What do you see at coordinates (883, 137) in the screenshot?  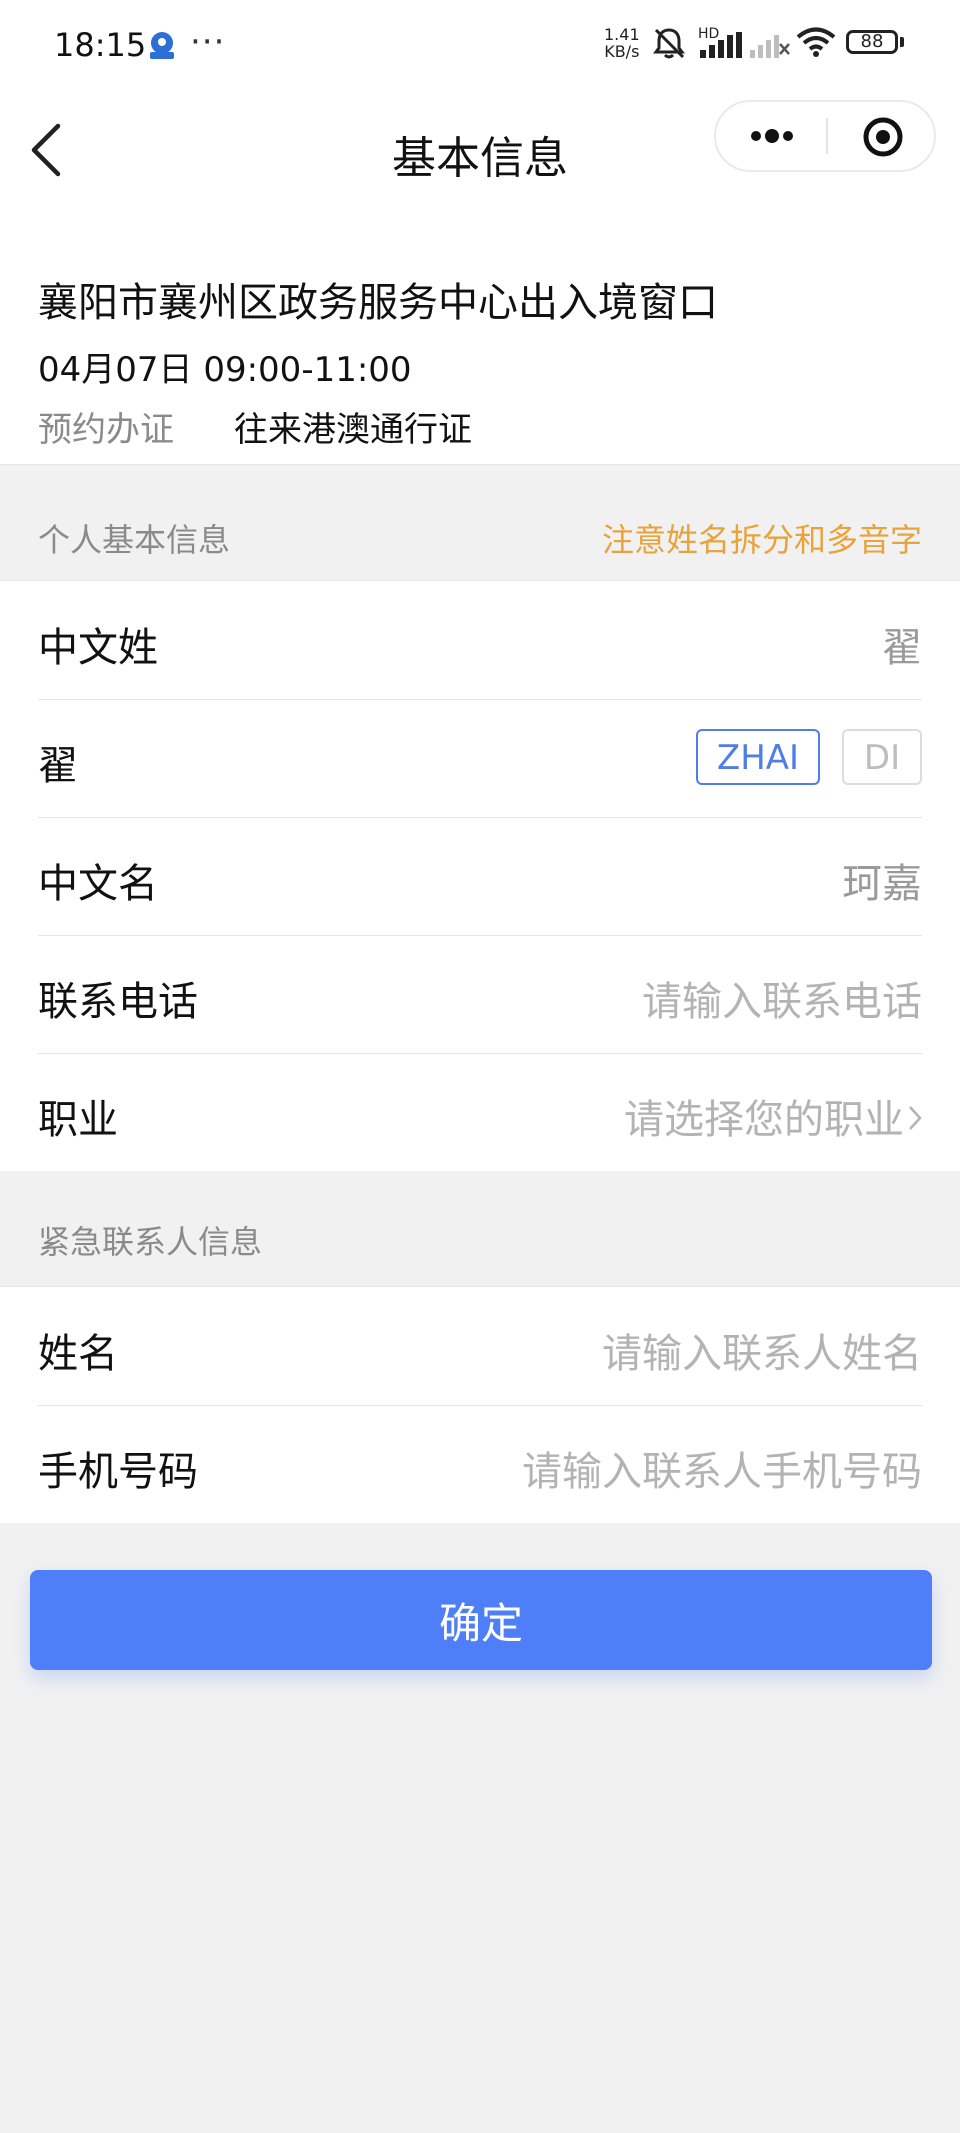 I see `close-mini-program-icon` at bounding box center [883, 137].